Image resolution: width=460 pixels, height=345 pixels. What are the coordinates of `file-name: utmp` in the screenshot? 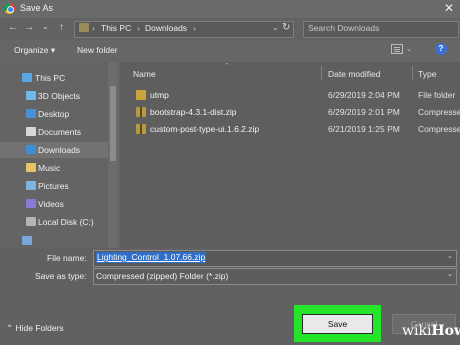 It's located at (159, 95).